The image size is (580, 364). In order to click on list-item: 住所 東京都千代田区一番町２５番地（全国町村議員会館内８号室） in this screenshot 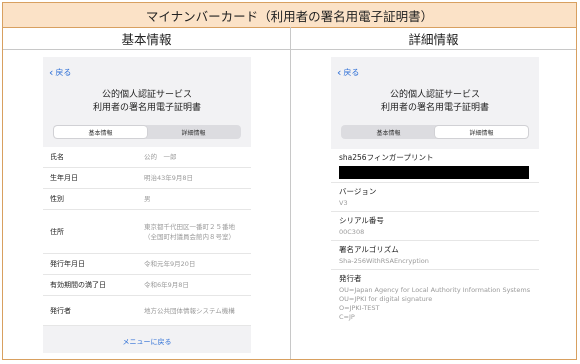, I will do `click(147, 232)`.